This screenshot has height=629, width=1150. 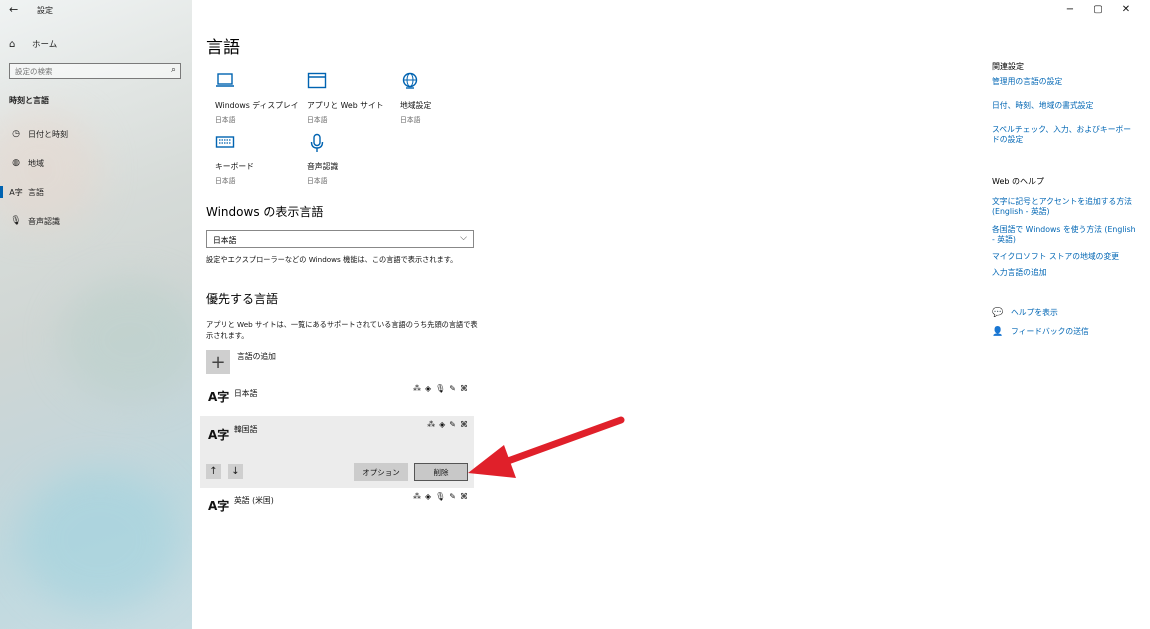 I want to click on arrow-head, so click(x=492, y=461).